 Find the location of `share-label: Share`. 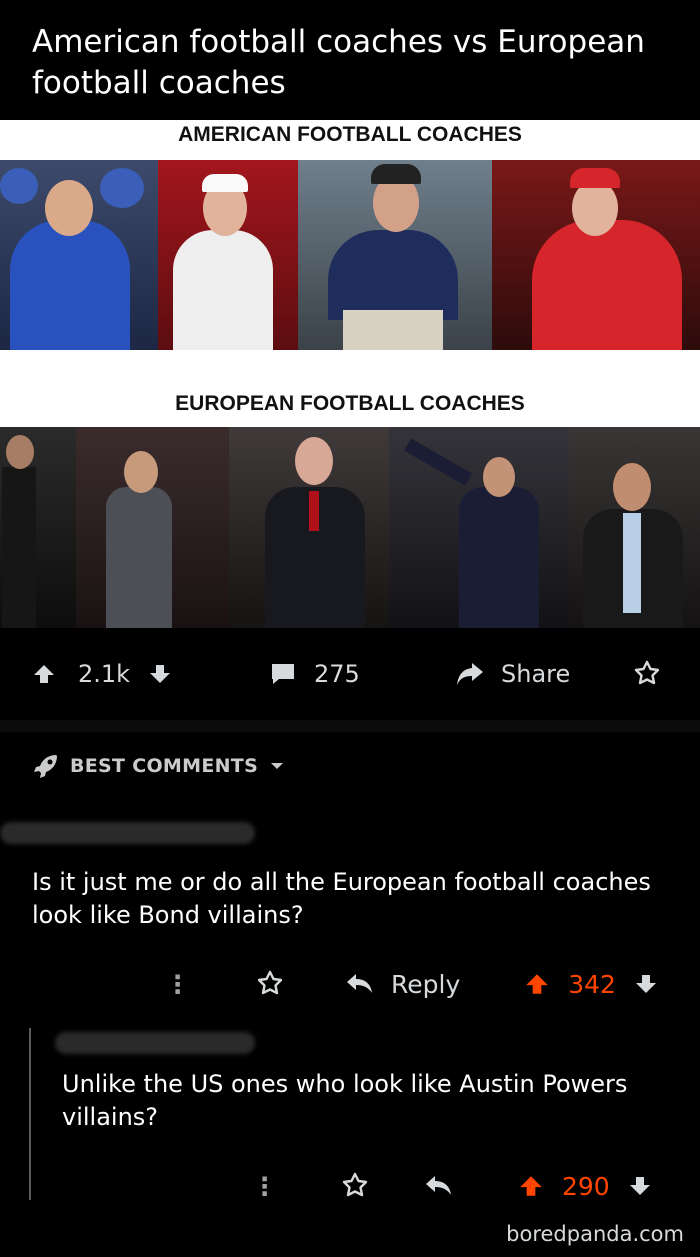

share-label: Share is located at coordinates (536, 674).